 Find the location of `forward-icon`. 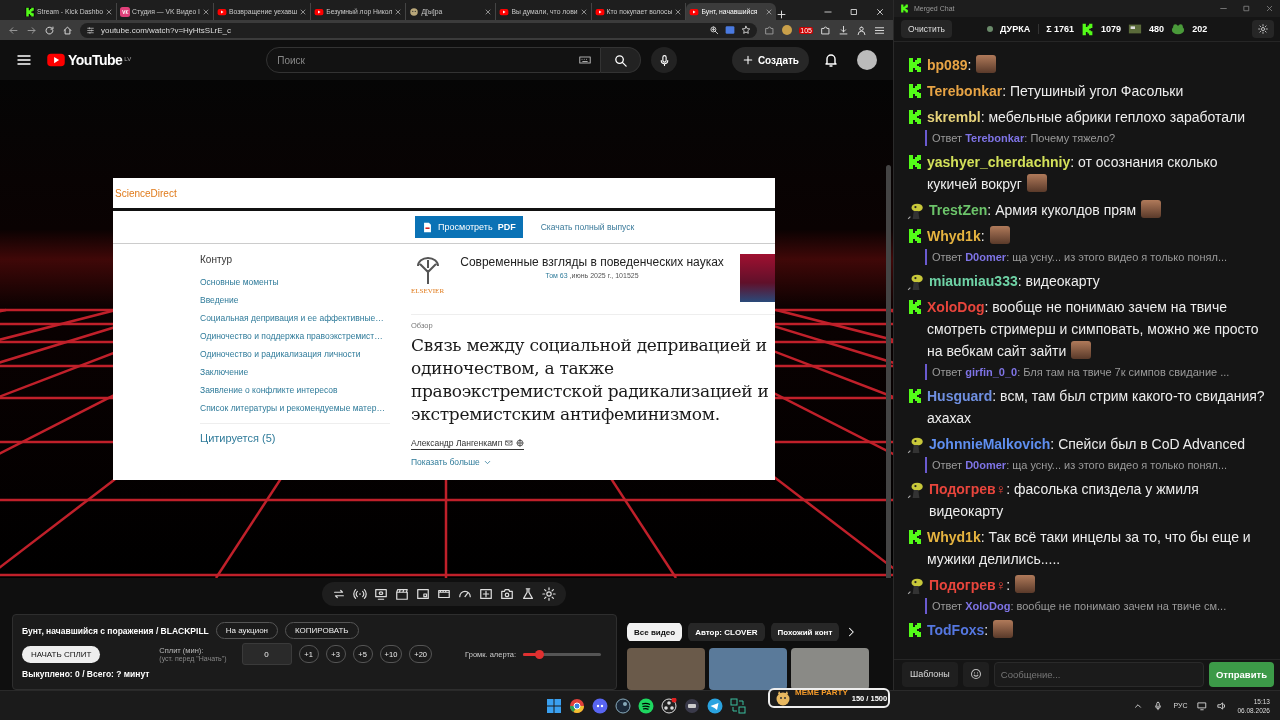

forward-icon is located at coordinates (31, 30).